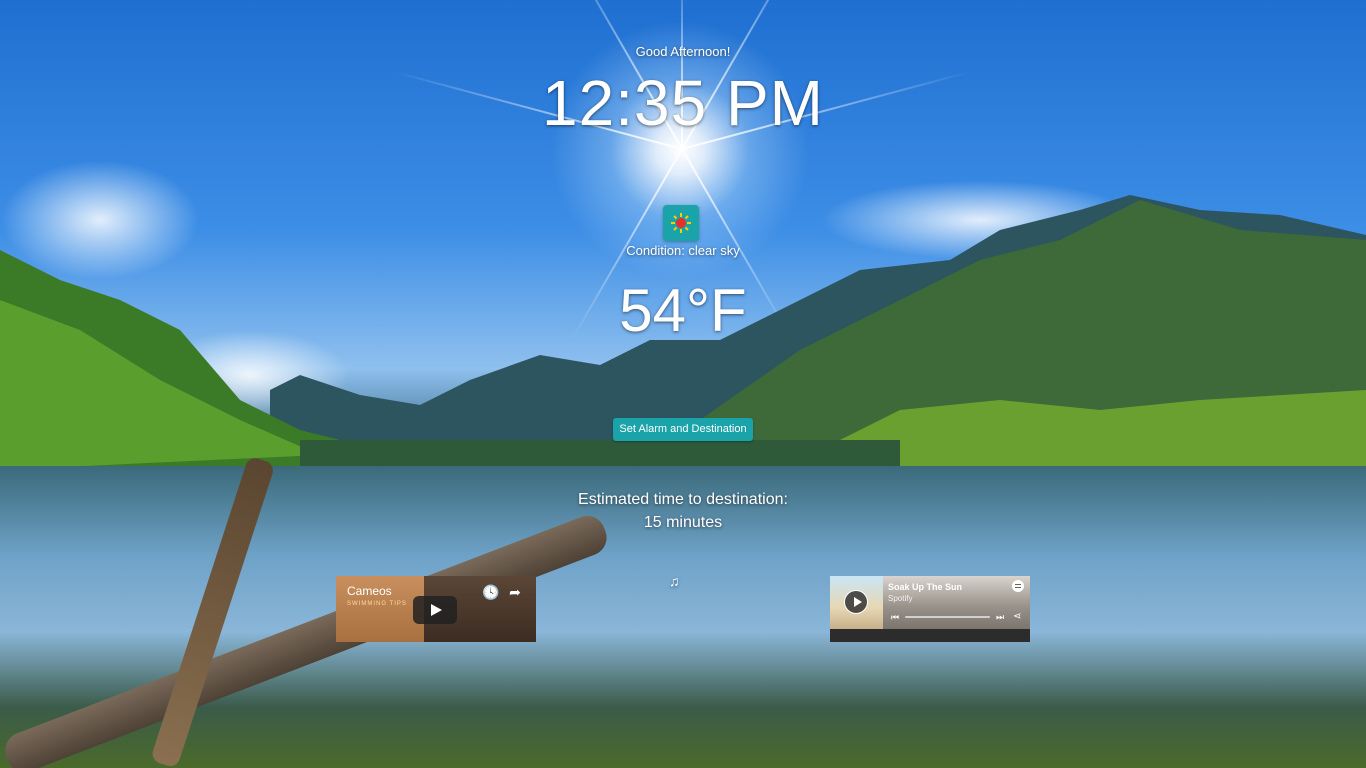 The image size is (1366, 768). I want to click on video-embed: Cameos SWIMMING TIPS 🕓 ➦, so click(436, 609).